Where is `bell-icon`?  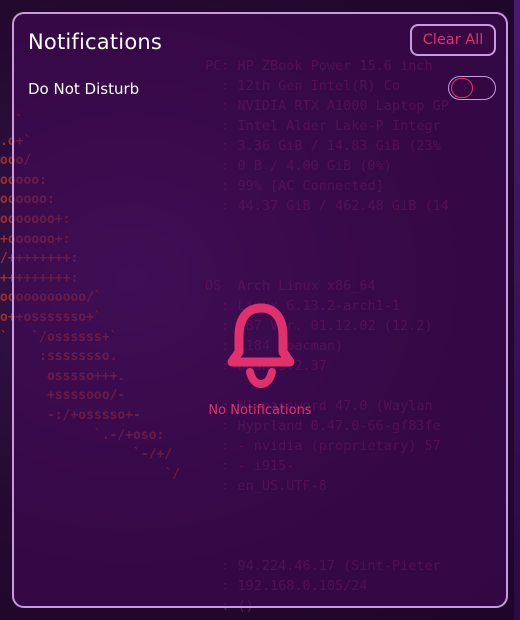
bell-icon is located at coordinates (261, 346).